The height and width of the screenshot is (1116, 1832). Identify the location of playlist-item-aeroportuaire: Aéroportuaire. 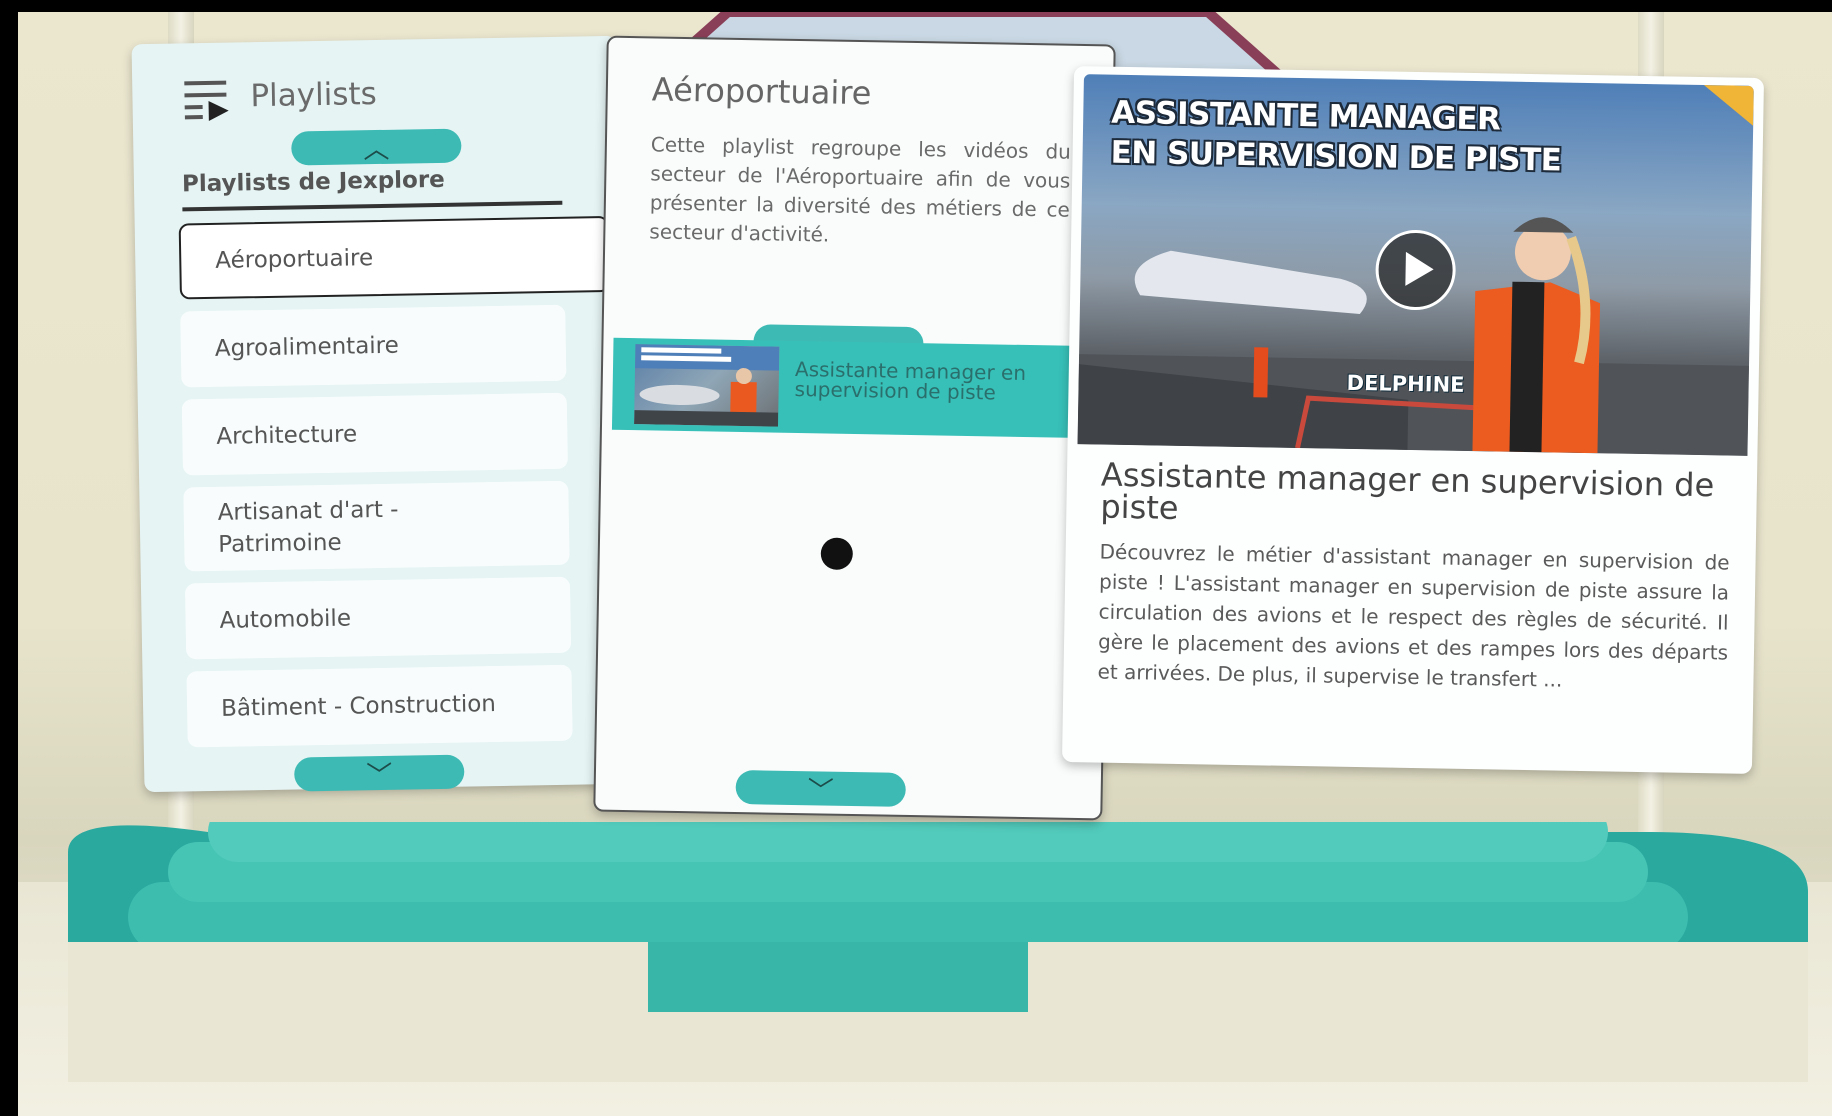
(394, 257).